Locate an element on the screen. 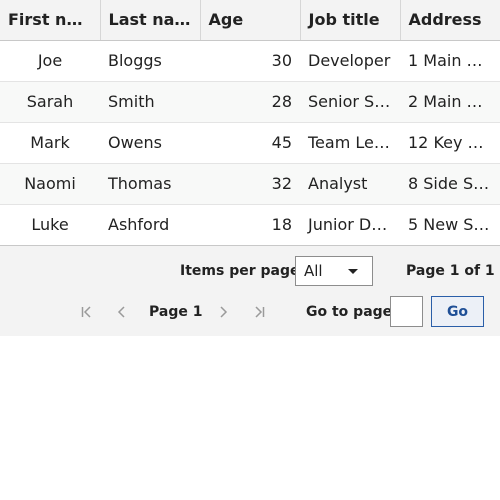 The height and width of the screenshot is (500, 500). last-page-button is located at coordinates (259, 312).